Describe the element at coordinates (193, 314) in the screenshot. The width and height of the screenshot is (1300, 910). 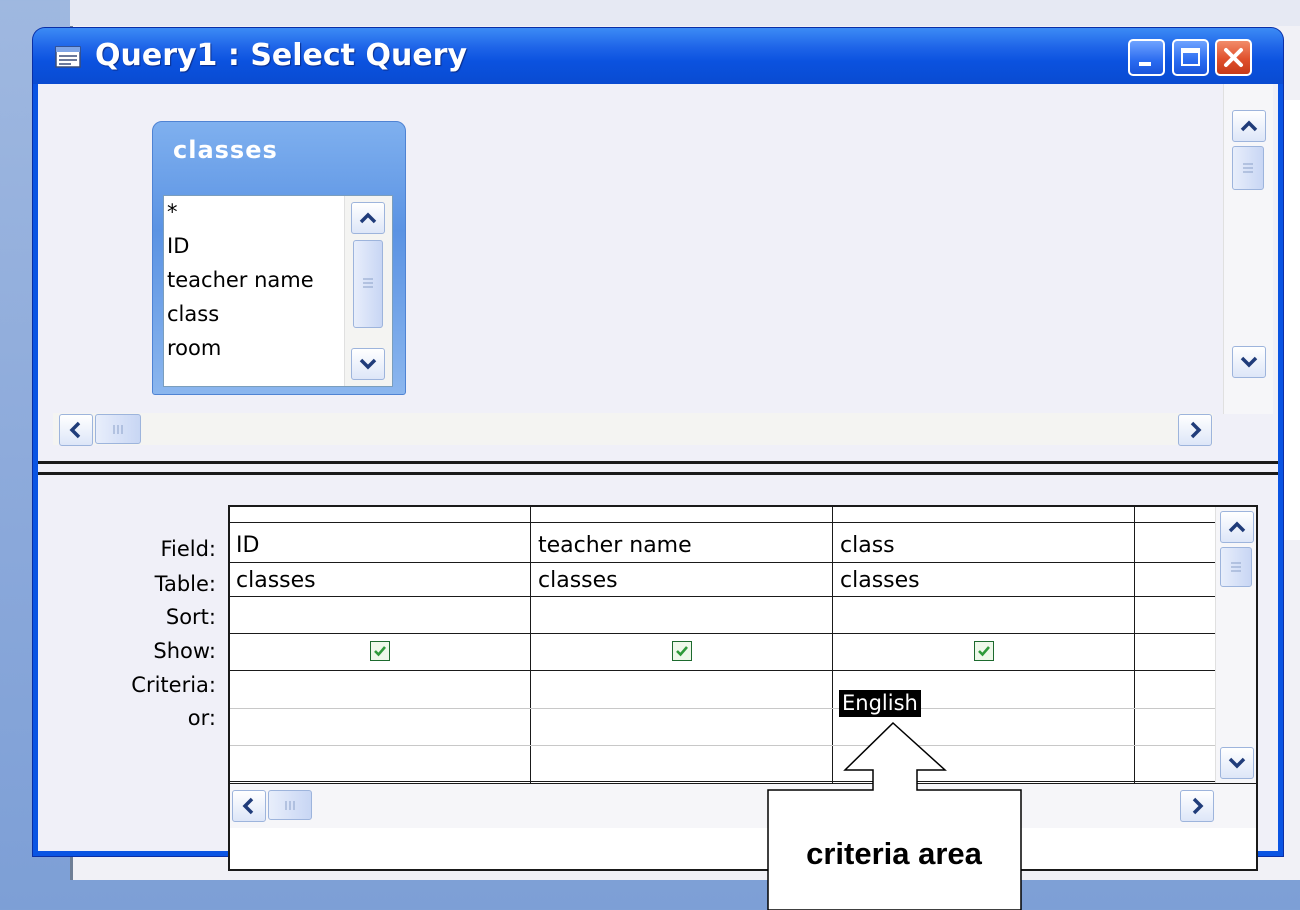
I see `field-list-item: class` at that location.